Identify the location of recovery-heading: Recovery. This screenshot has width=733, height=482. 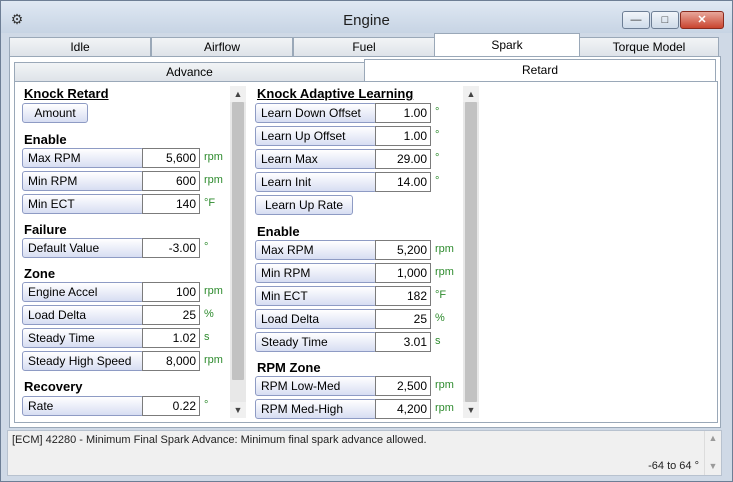
(53, 386).